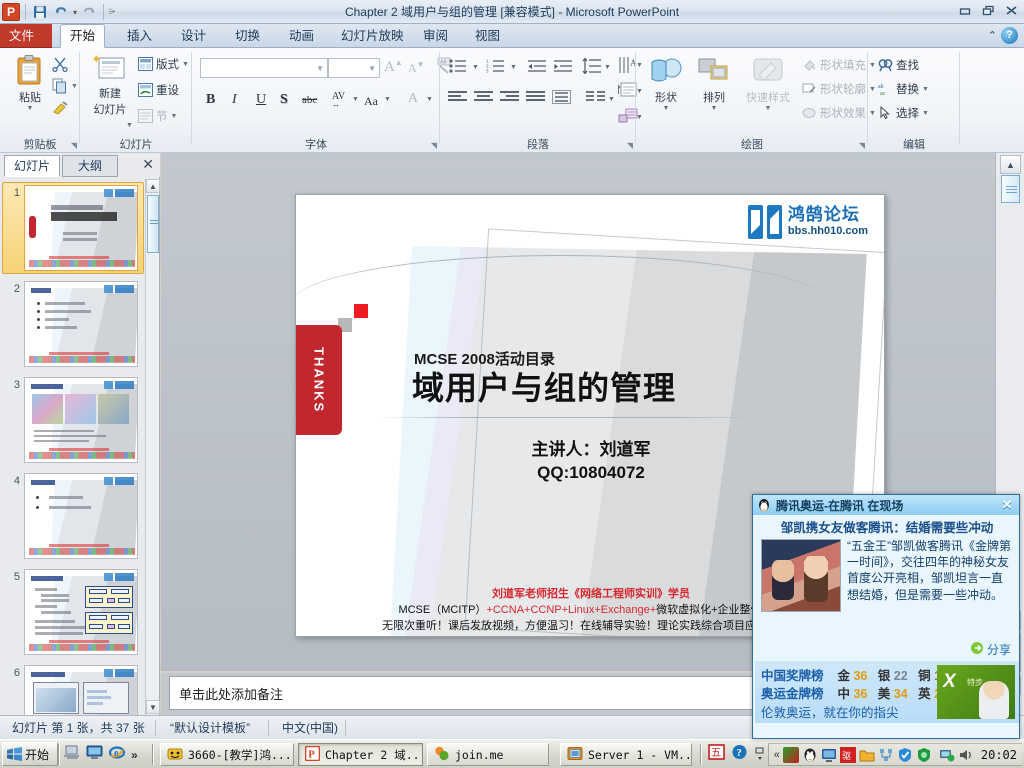  I want to click on reset-button: 重设, so click(158, 90).